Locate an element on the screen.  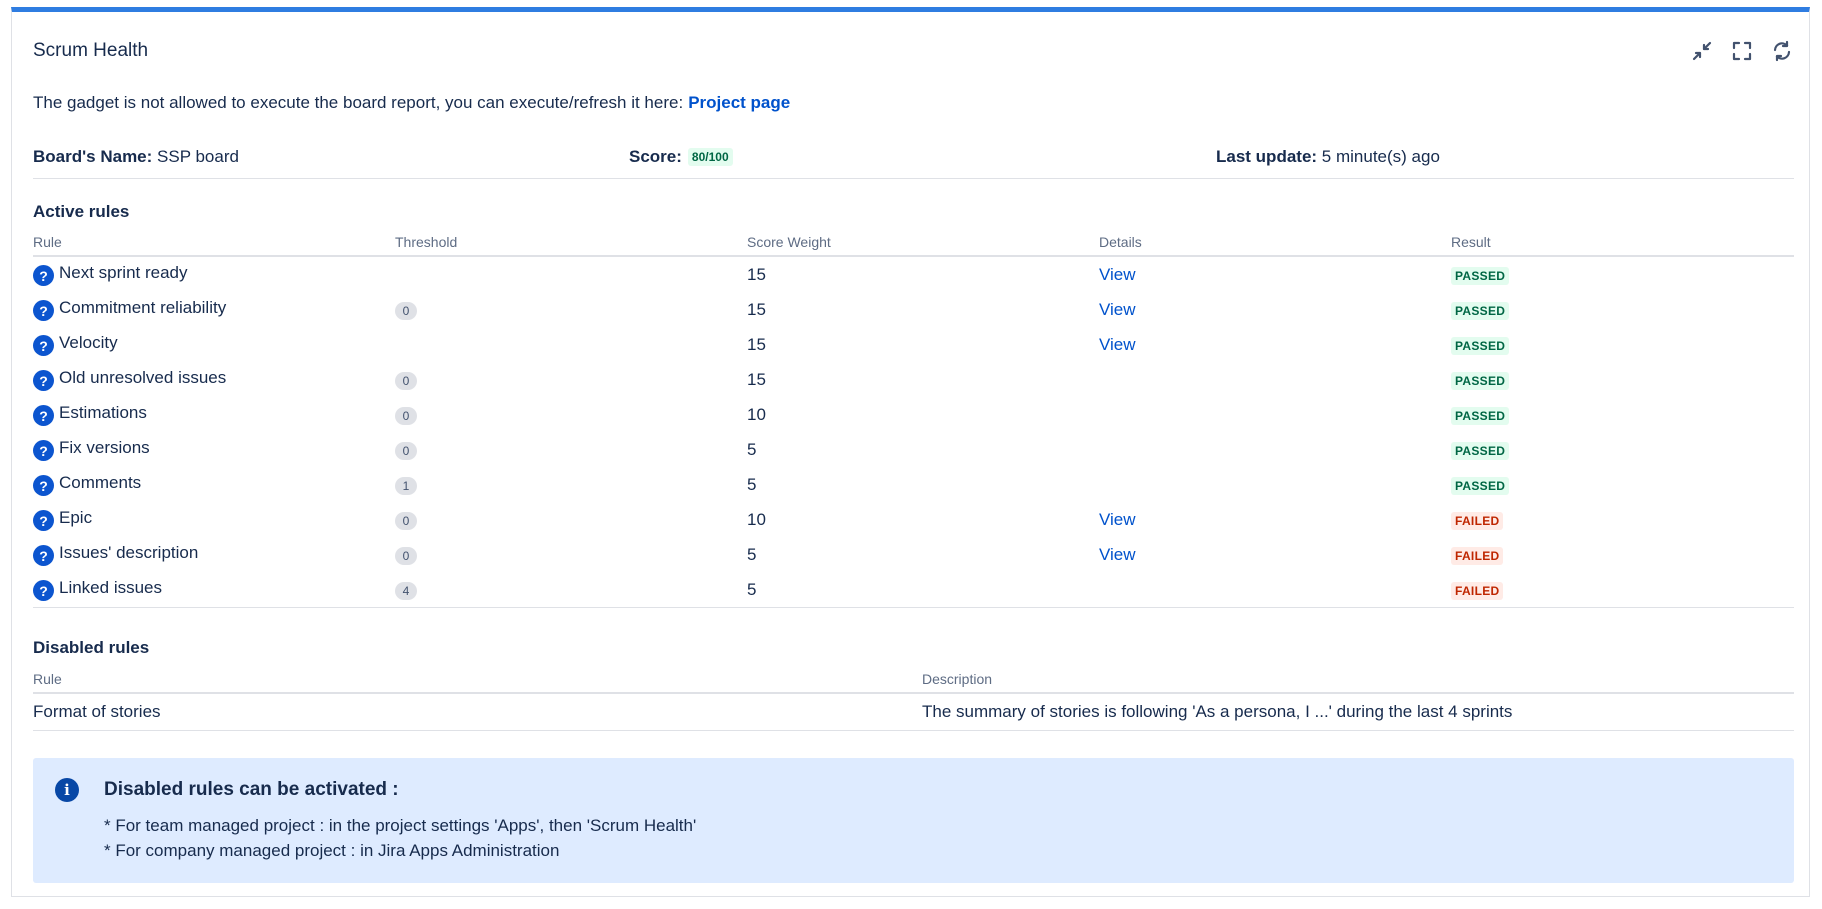
header-rule: Rule is located at coordinates (214, 243).